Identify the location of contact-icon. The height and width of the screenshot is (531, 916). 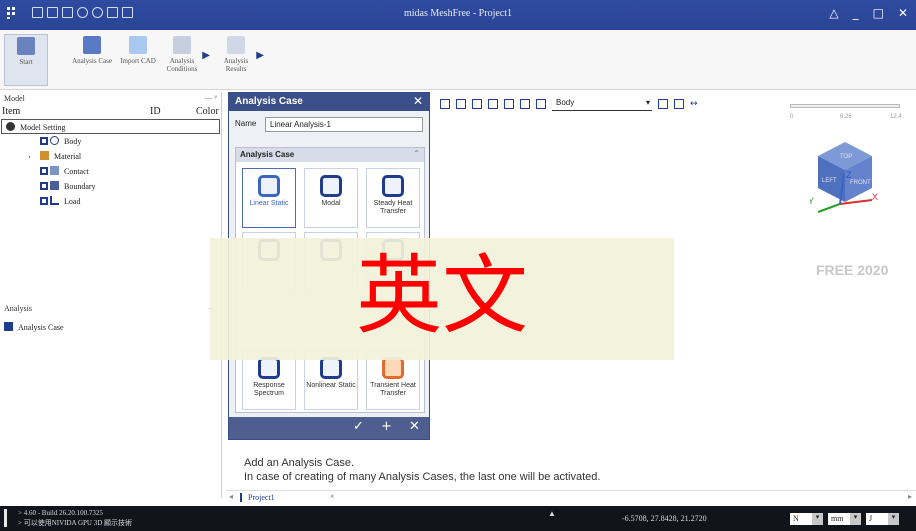
(54, 170).